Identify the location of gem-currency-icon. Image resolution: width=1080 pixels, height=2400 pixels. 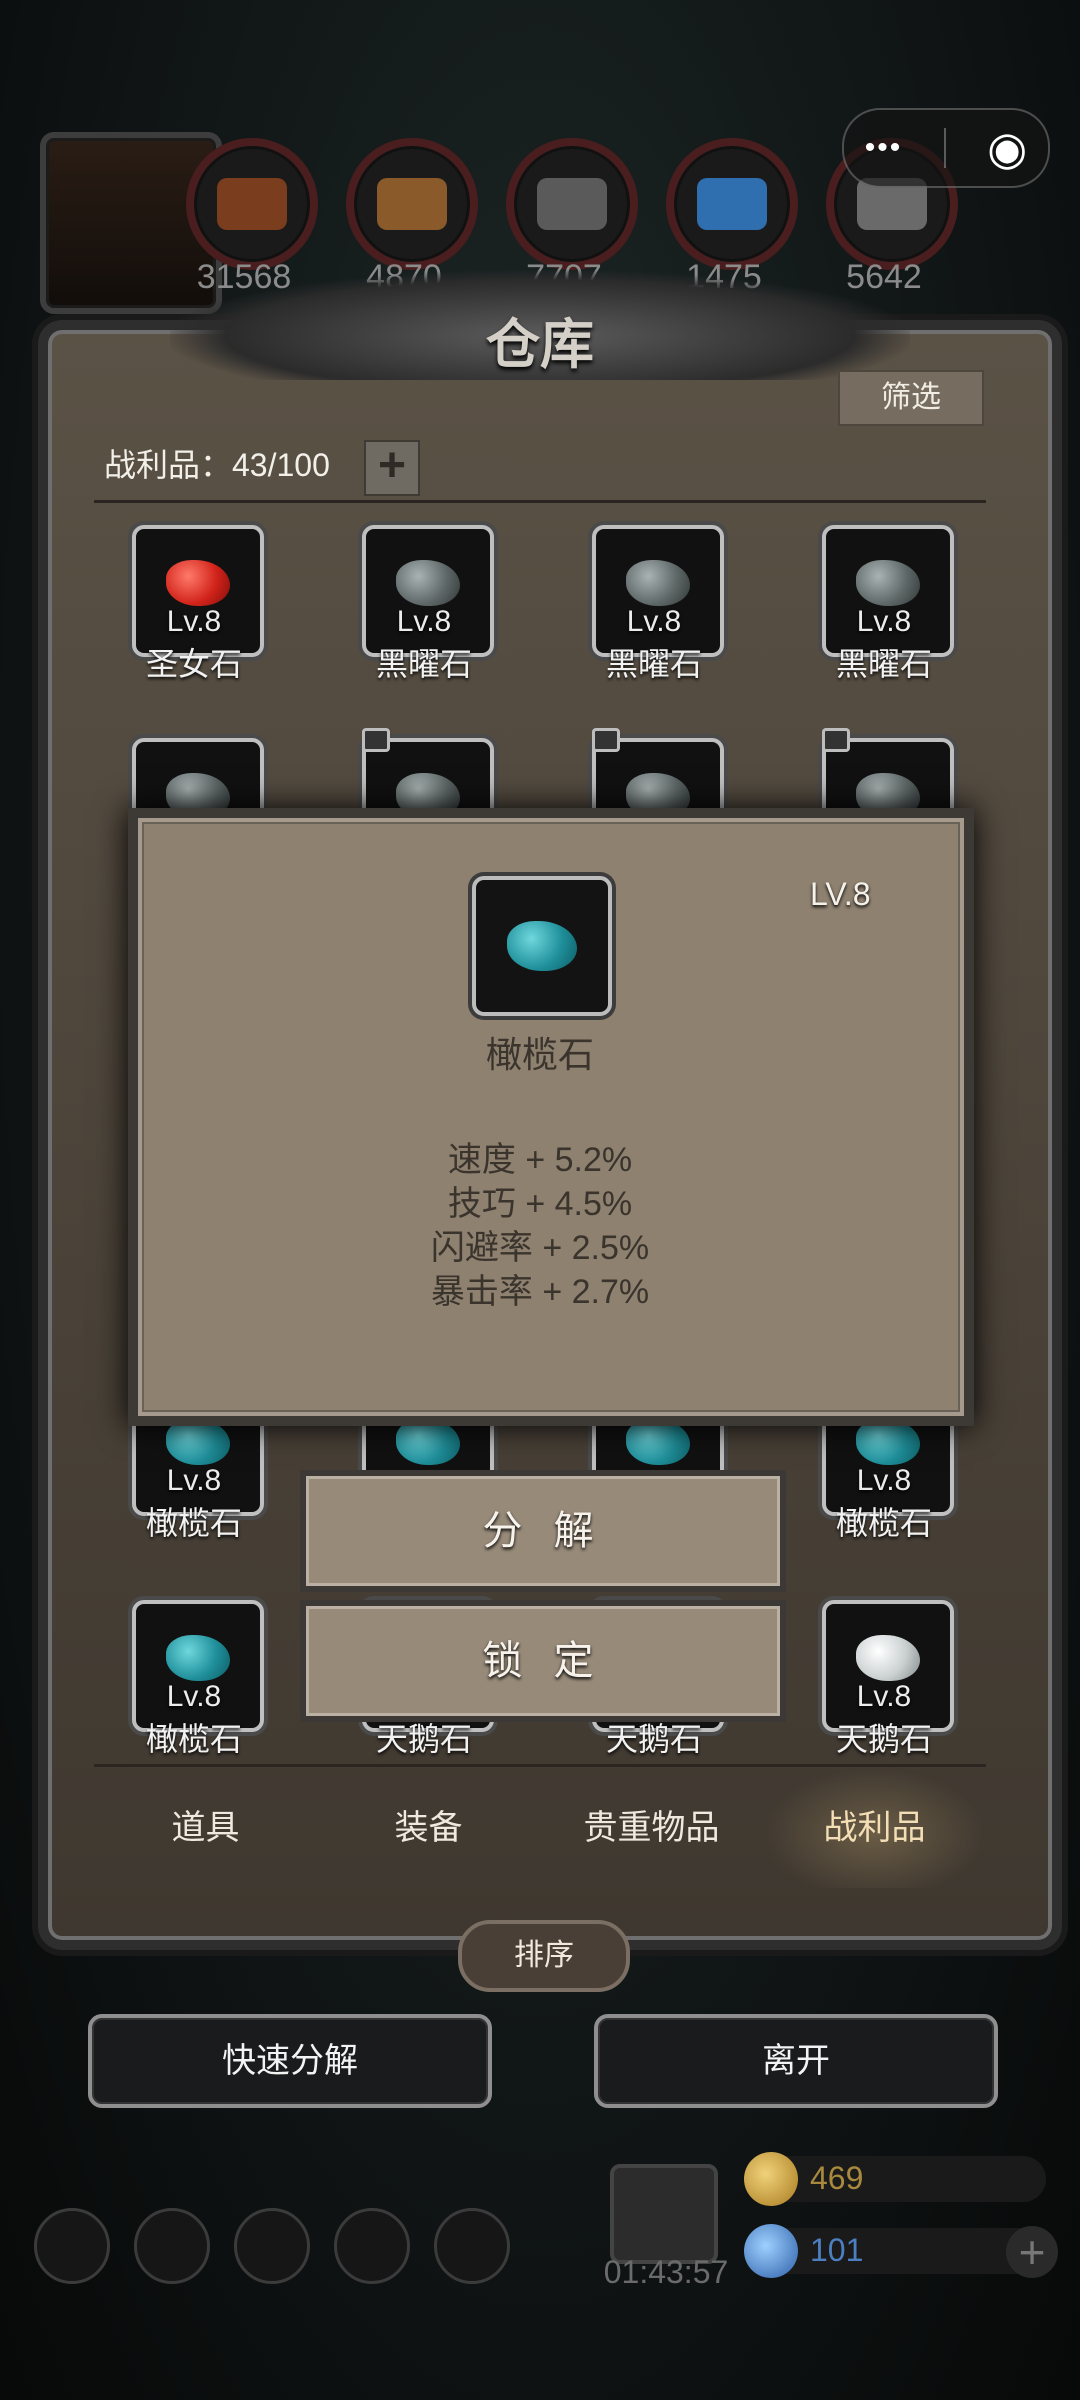
(771, 2251).